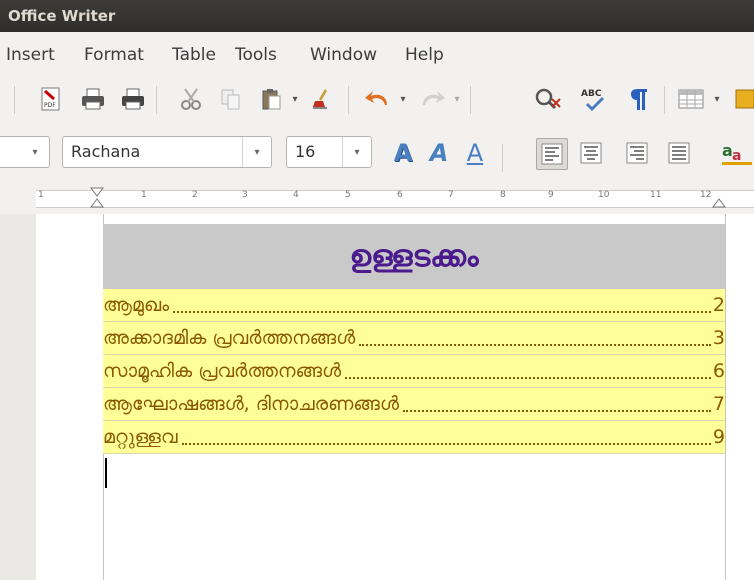 The width and height of the screenshot is (754, 580). I want to click on ruler-number: 2, so click(195, 195).